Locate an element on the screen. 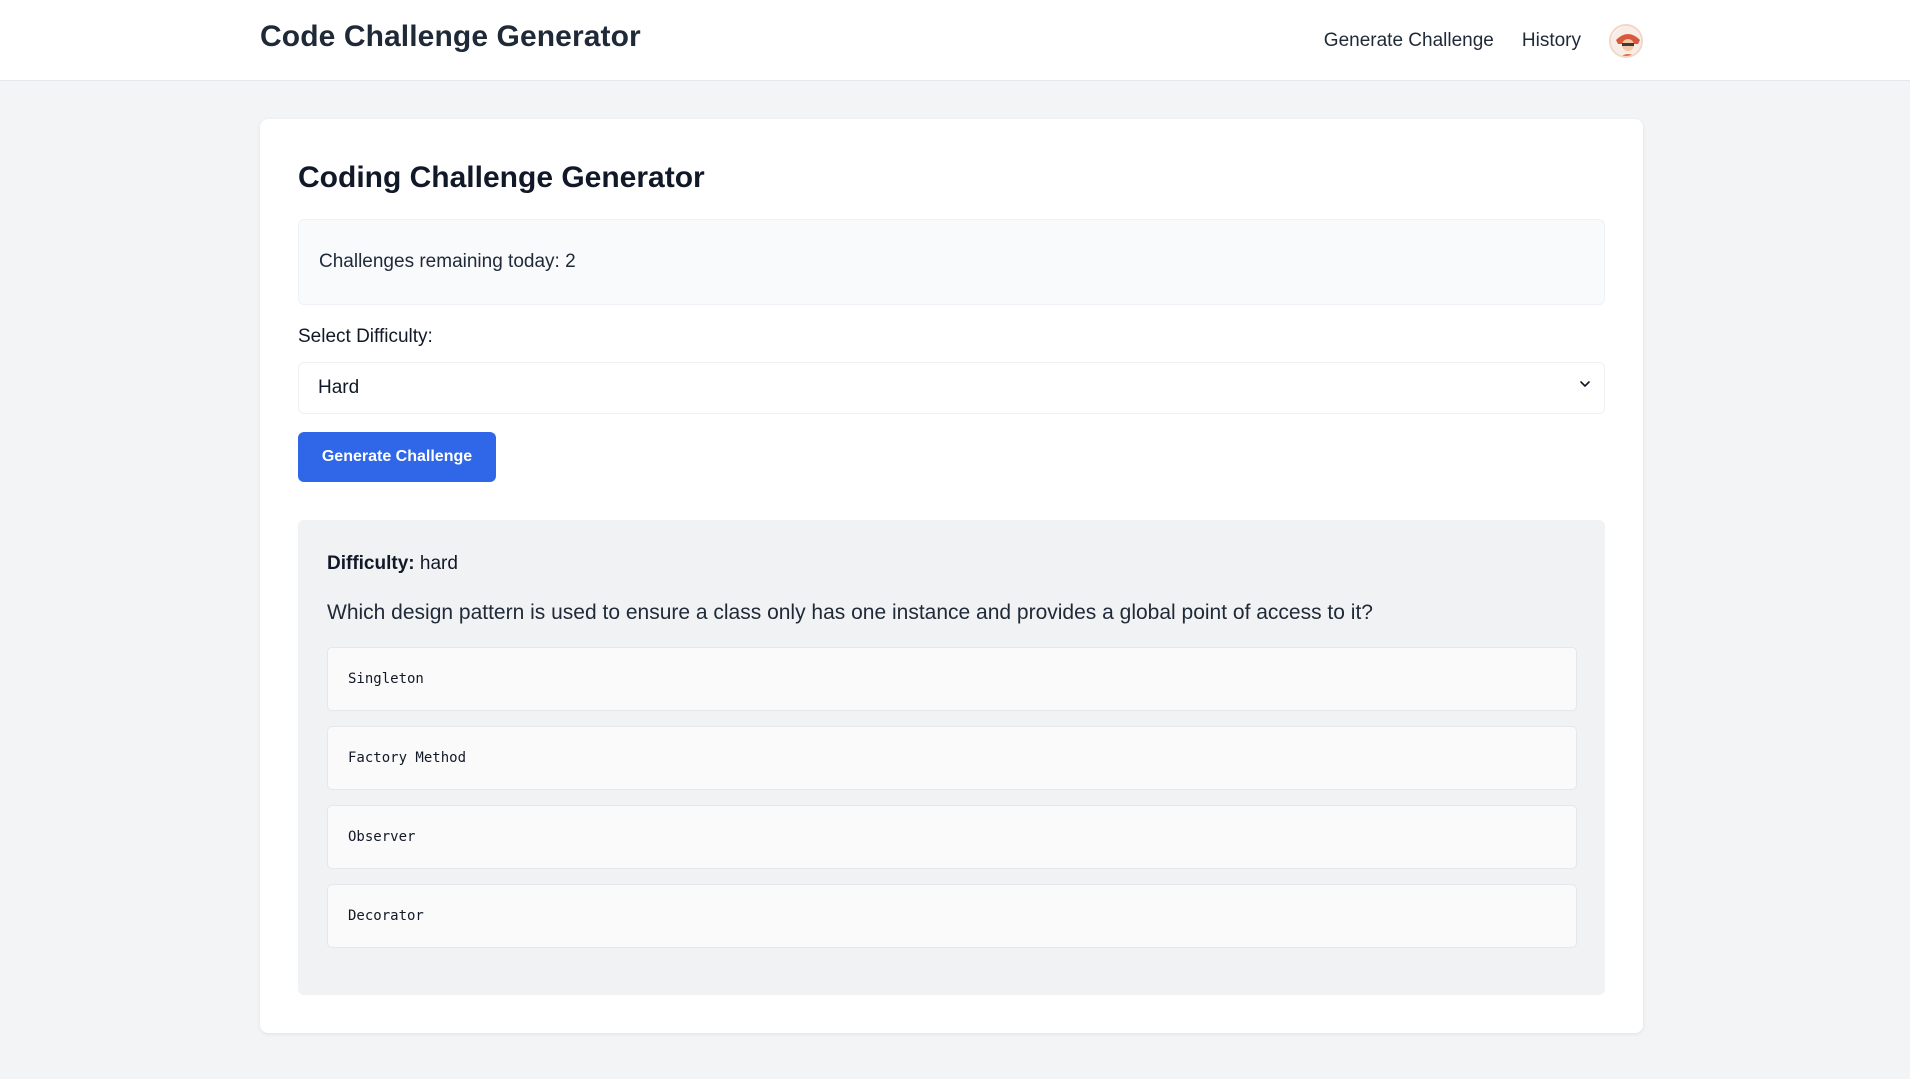 The width and height of the screenshot is (1910, 1079). difficulty-selected-value: Hard is located at coordinates (339, 387).